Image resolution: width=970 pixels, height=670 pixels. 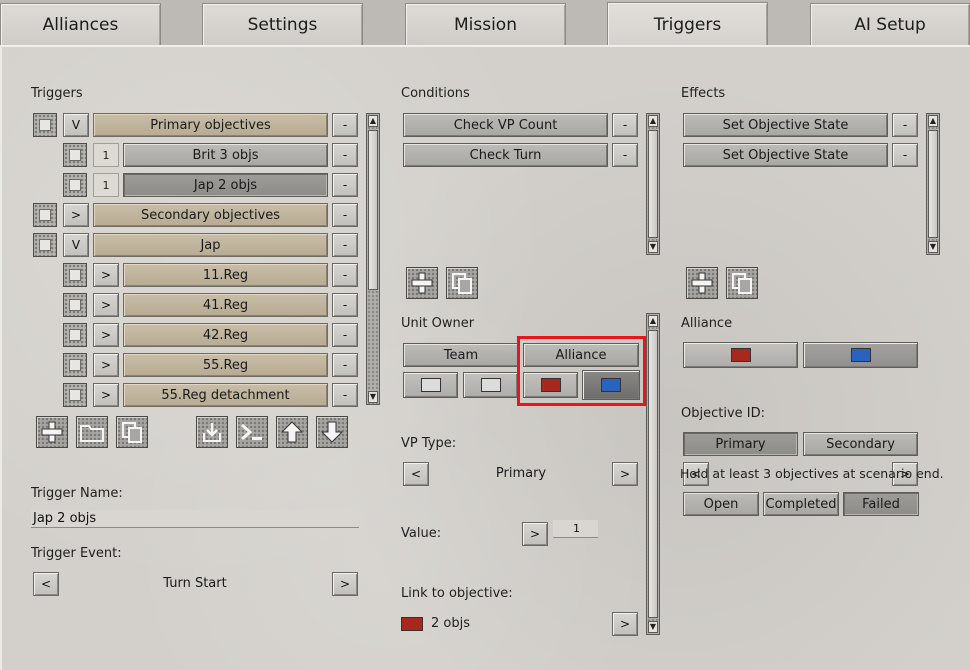 I want to click on console-icon, so click(x=252, y=432).